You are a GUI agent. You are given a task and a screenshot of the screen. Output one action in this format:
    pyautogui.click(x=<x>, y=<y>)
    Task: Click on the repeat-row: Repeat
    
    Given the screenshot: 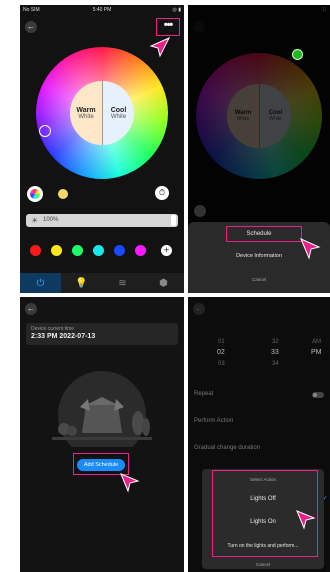 What is the action you would take?
    pyautogui.click(x=203, y=394)
    